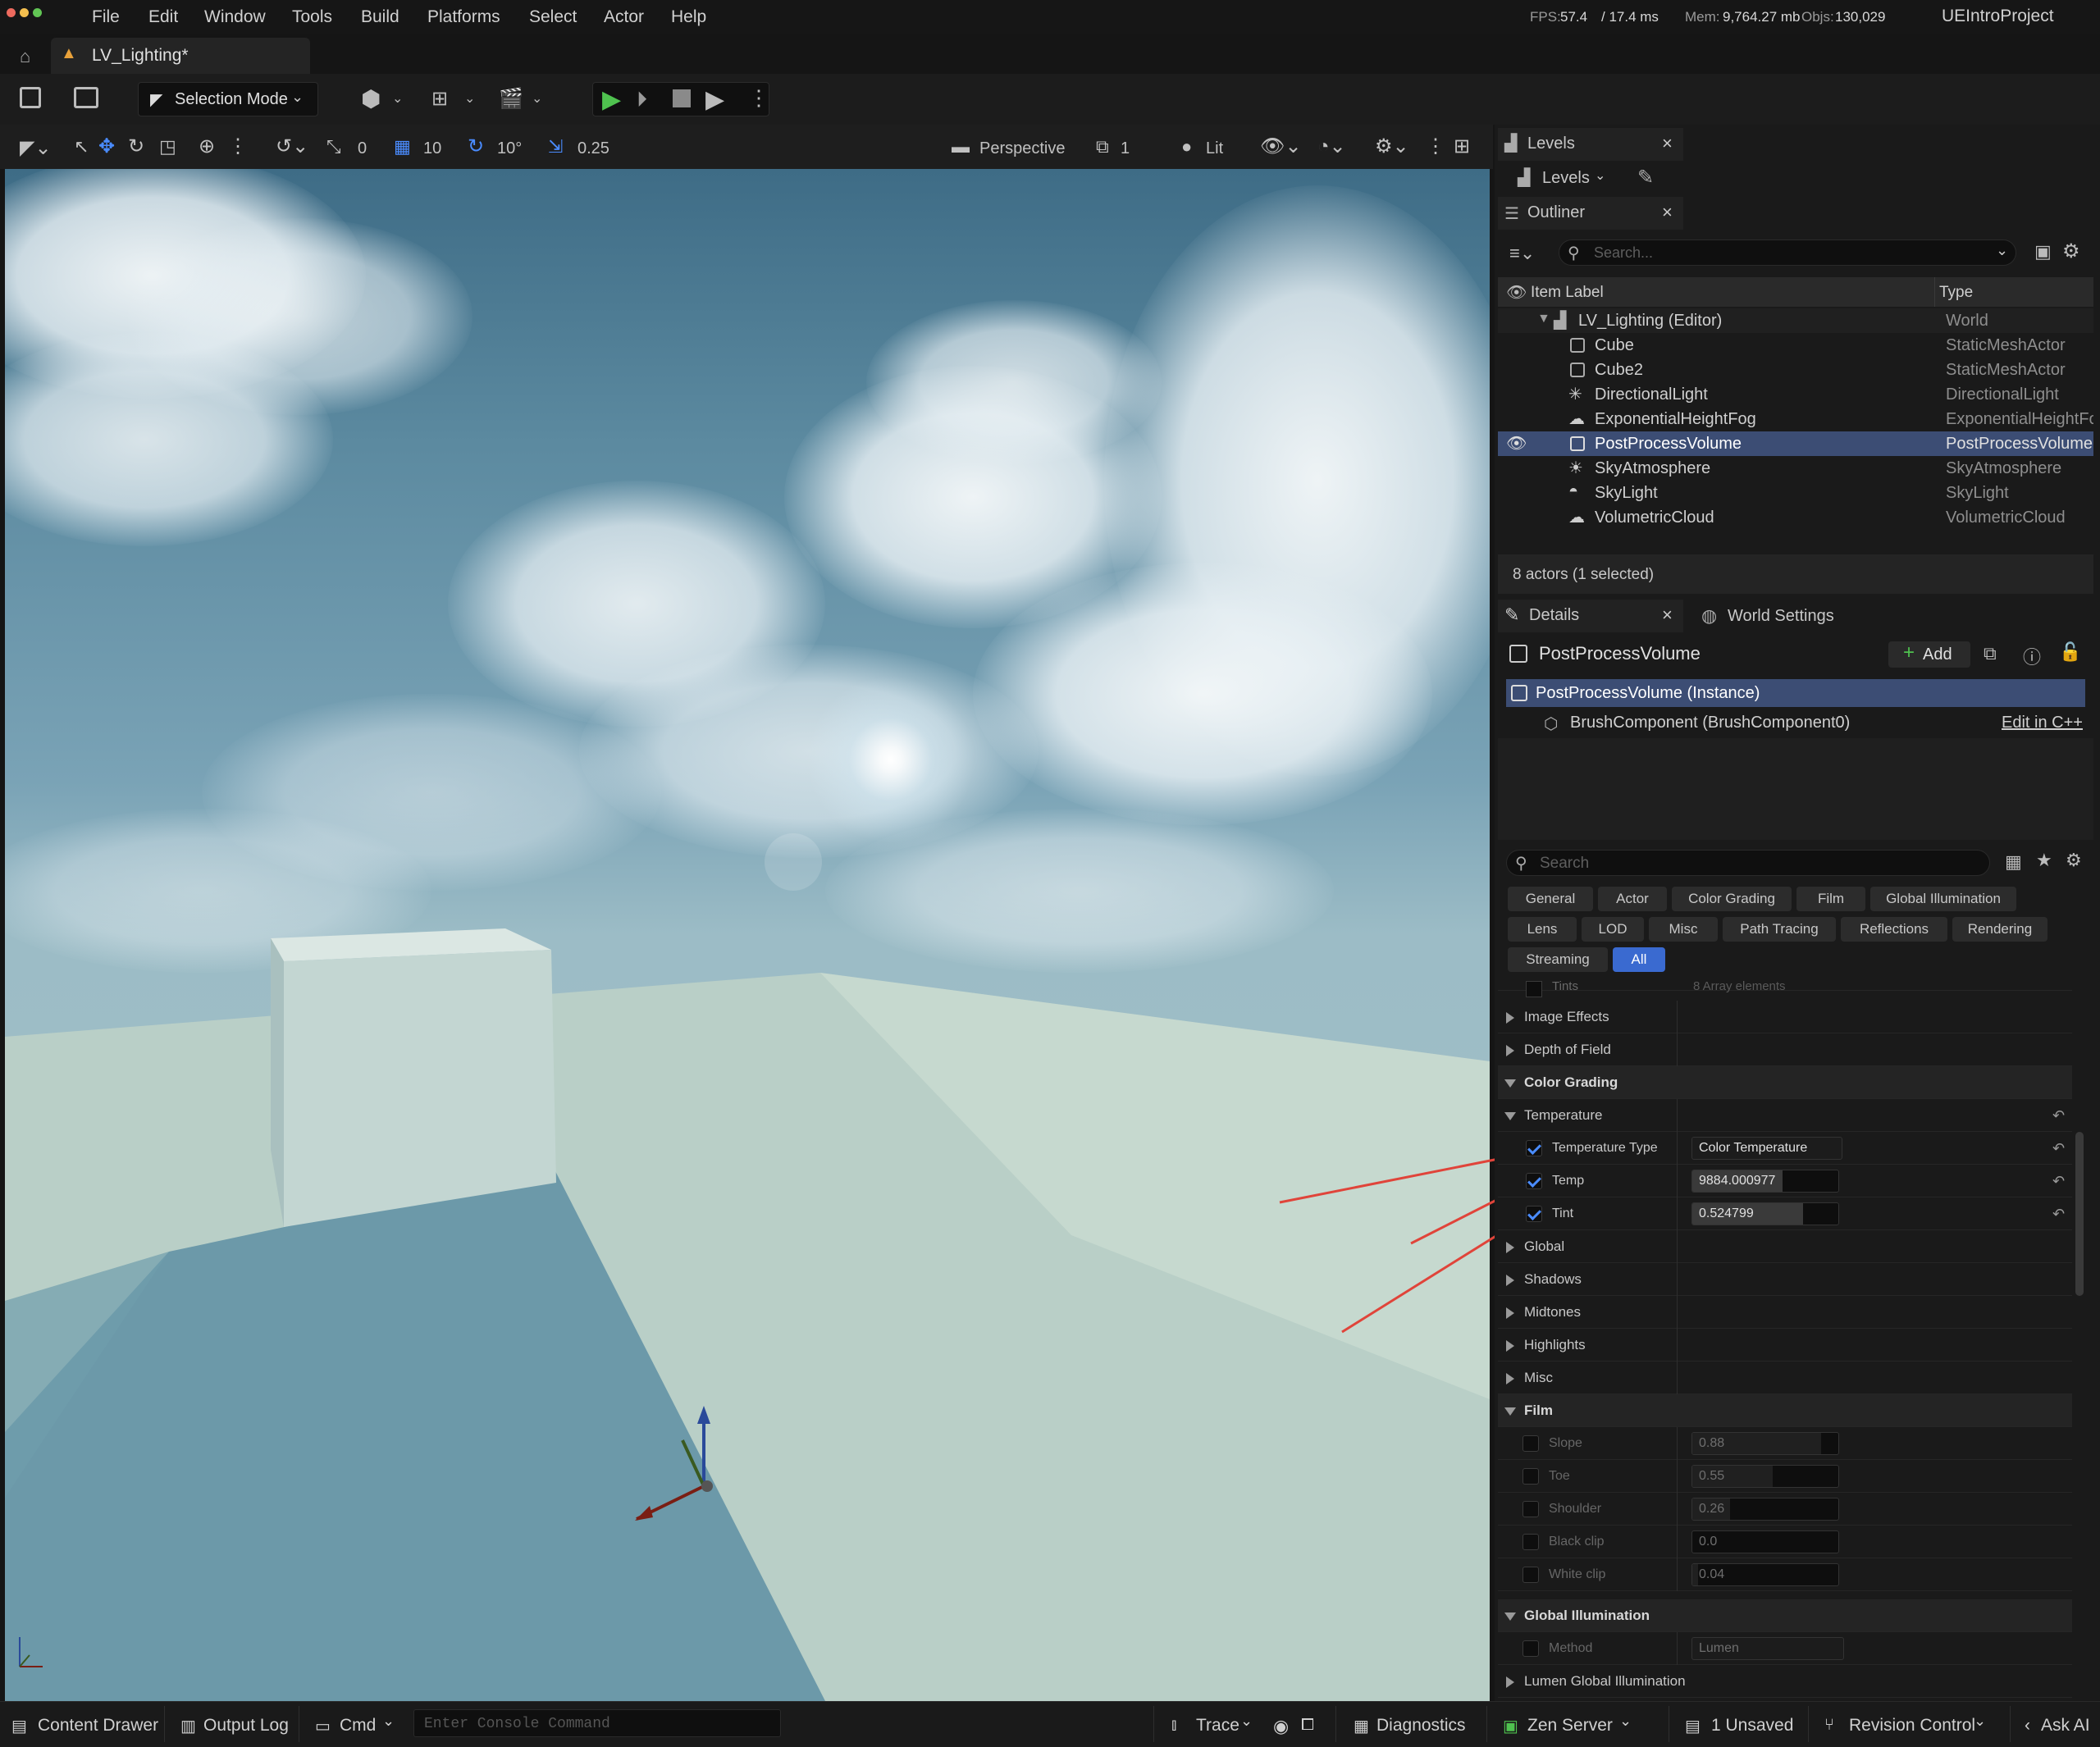 The image size is (2100, 1747). What do you see at coordinates (358, 1726) in the screenshot?
I see `cmd-dropdown: Cmd` at bounding box center [358, 1726].